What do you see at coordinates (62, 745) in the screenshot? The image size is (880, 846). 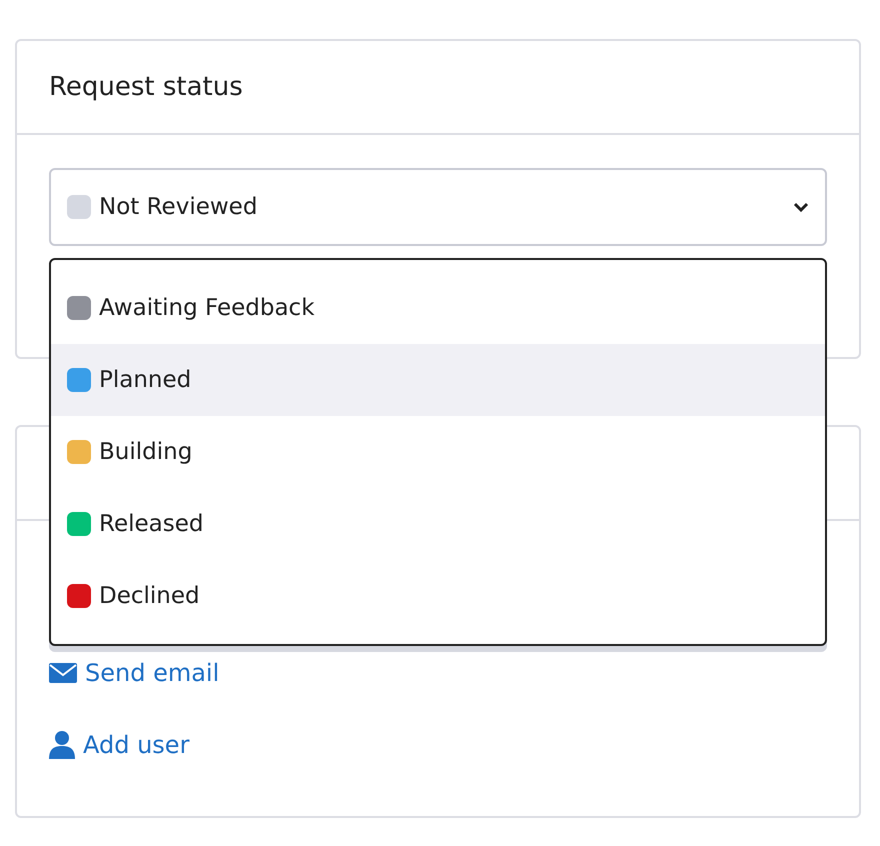 I see `user-icon` at bounding box center [62, 745].